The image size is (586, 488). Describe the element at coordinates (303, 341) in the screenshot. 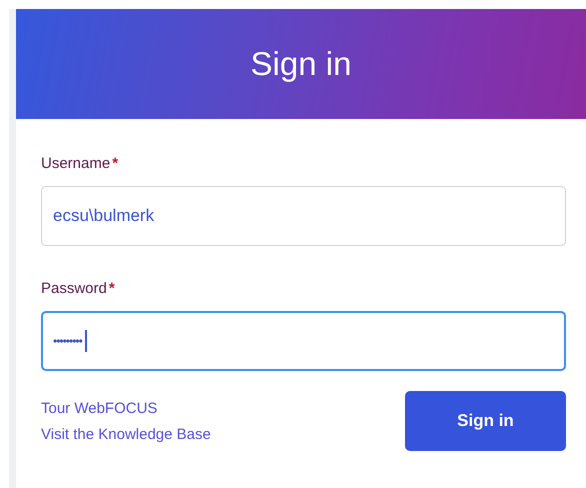

I see `input-field: •••••••••` at that location.